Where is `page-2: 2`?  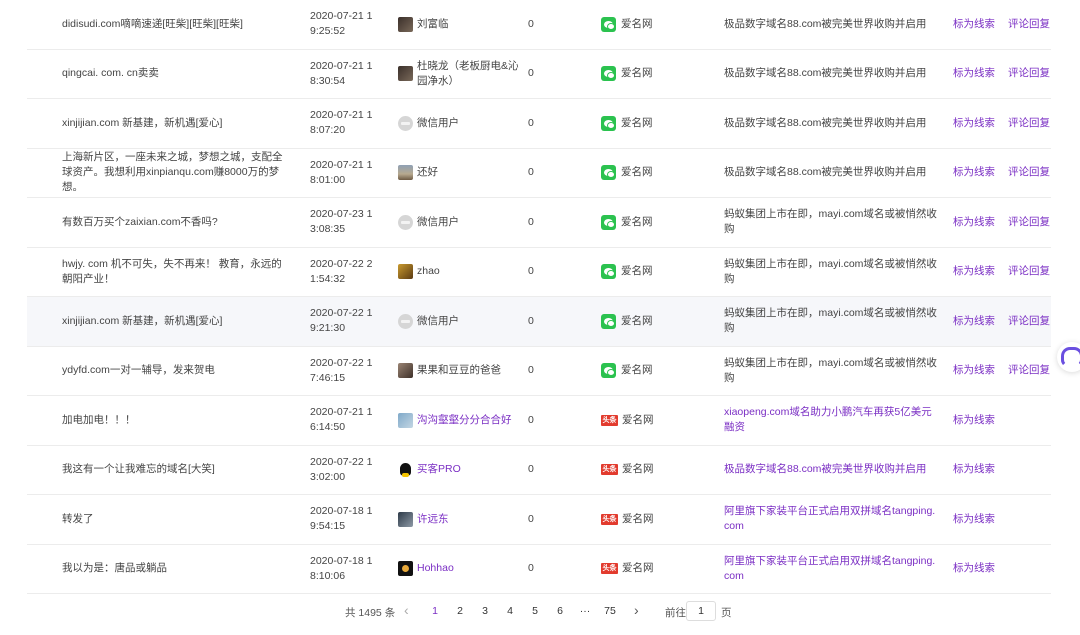 page-2: 2 is located at coordinates (460, 611).